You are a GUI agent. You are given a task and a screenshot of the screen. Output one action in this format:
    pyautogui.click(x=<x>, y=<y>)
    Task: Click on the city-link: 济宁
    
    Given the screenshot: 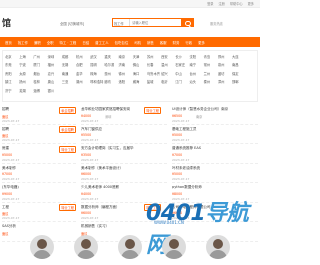 What is the action you would take?
    pyautogui.click(x=12, y=91)
    